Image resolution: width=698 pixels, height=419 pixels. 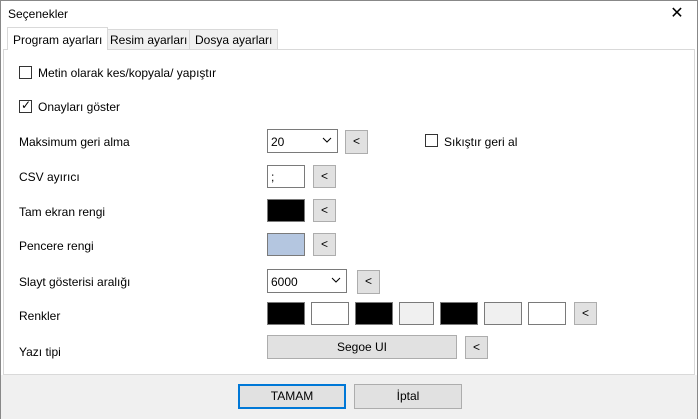 What do you see at coordinates (356, 142) in the screenshot?
I see `max-undo-reset-button: <` at bounding box center [356, 142].